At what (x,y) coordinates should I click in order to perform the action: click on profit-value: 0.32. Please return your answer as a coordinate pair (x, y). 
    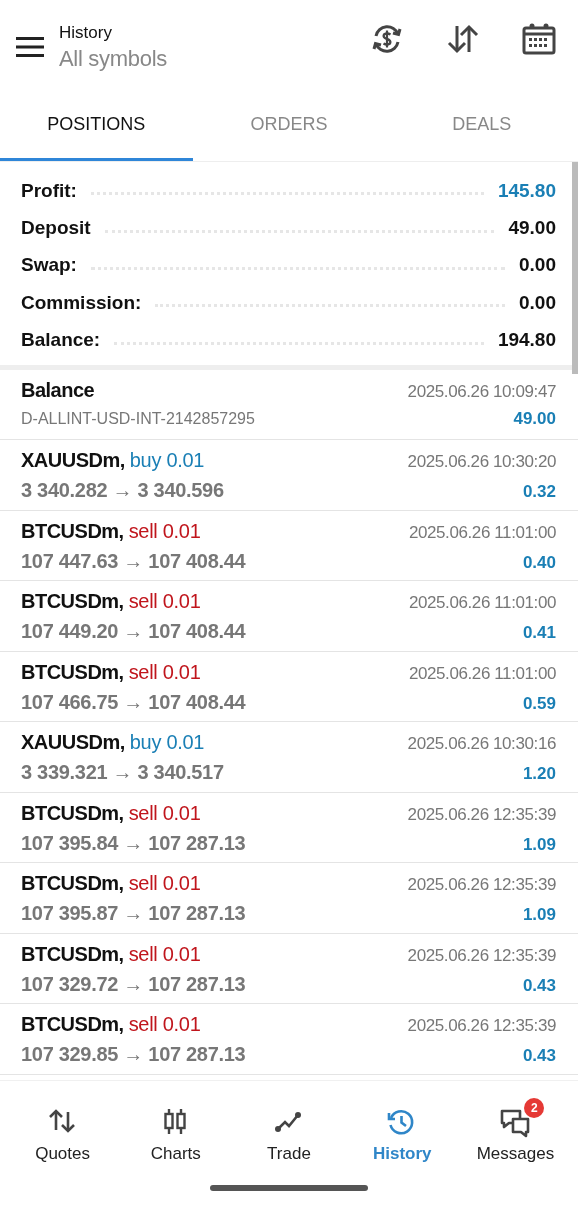
    Looking at the image, I should click on (539, 492).